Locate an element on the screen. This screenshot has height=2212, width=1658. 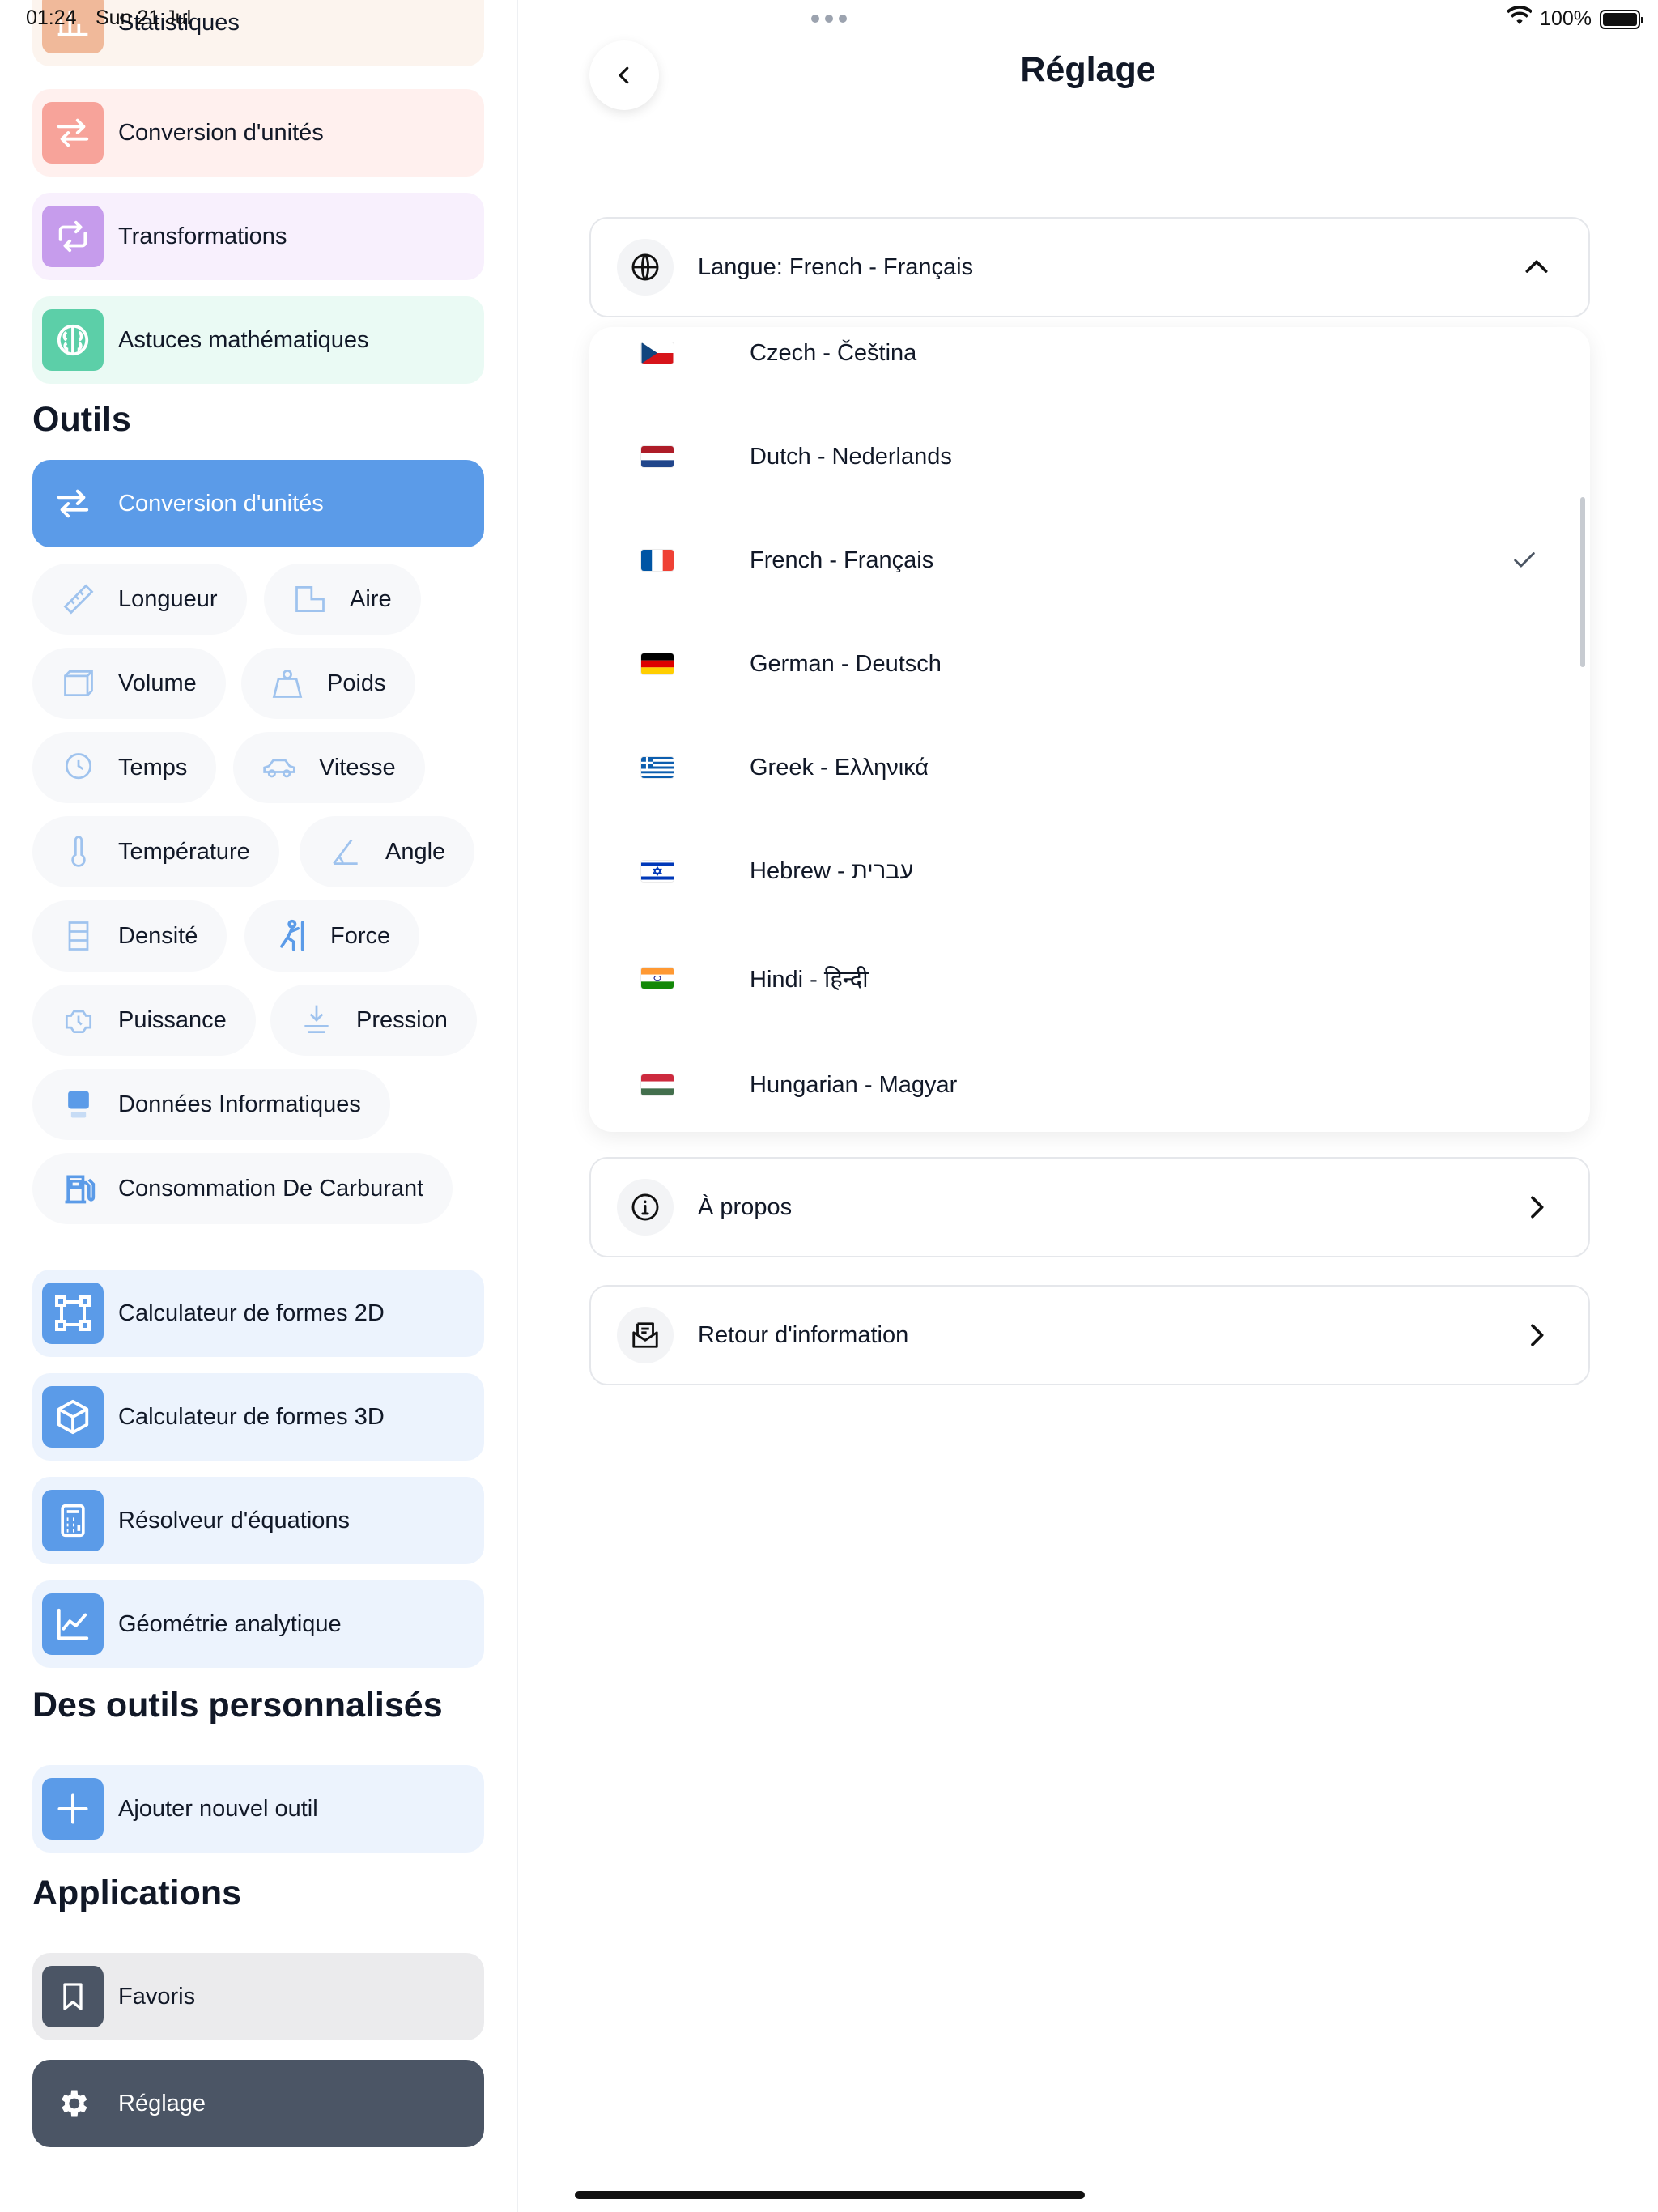
chip-label: Angle is located at coordinates (415, 852).